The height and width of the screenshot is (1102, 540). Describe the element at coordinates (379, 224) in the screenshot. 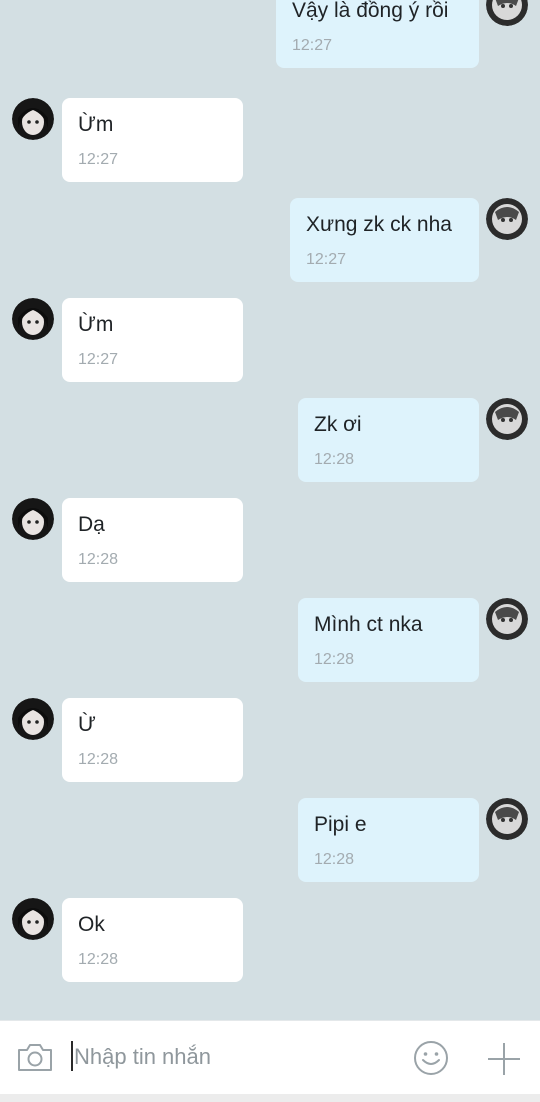

I see `message-text: Xưng zk ck nha` at that location.